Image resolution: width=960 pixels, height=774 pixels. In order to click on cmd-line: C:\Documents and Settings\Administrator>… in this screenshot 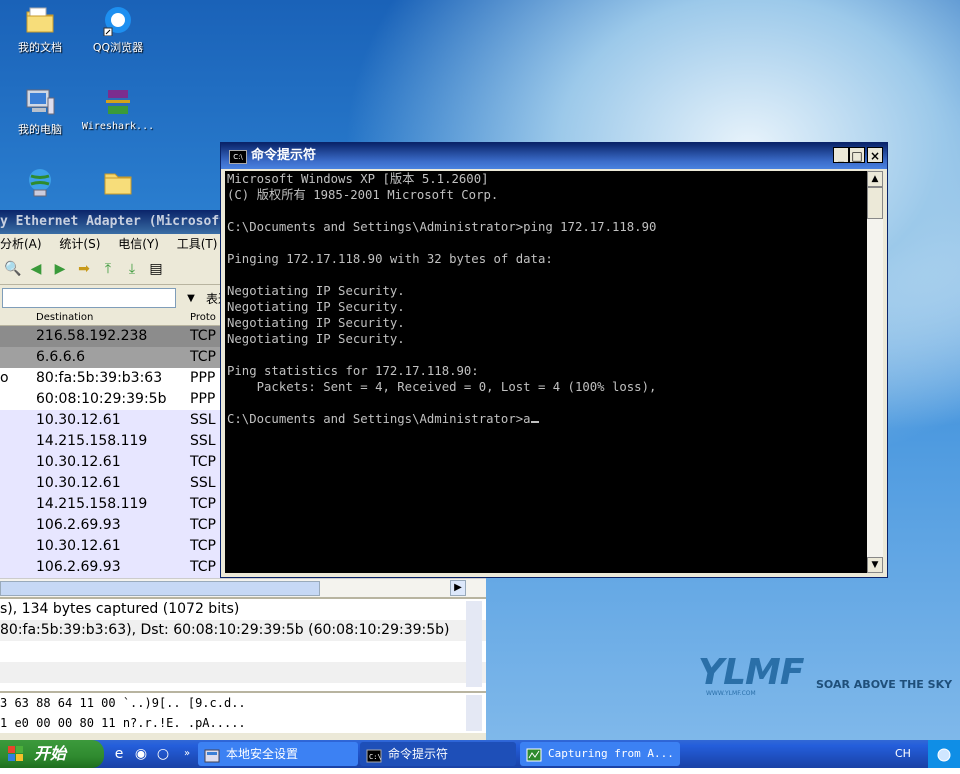, I will do `click(546, 419)`.